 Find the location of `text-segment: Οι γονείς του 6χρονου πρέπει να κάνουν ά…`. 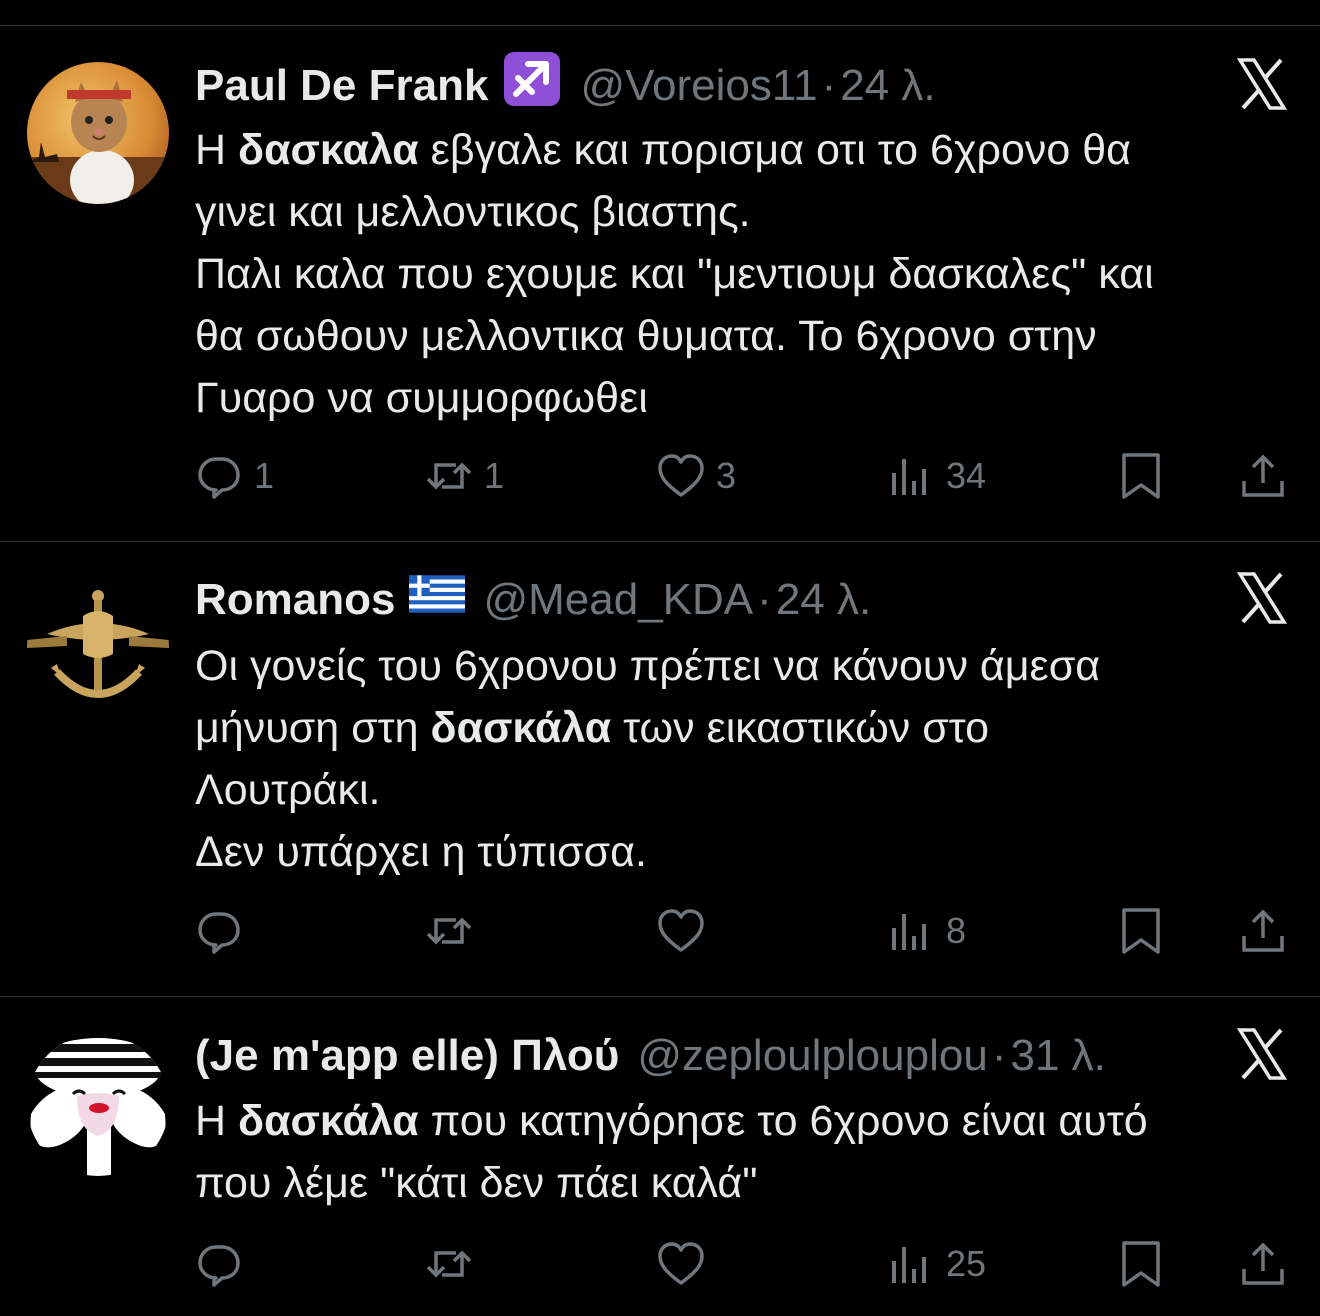

text-segment: Οι γονείς του 6χρονου πρέπει να κάνουν ά… is located at coordinates (648, 666).